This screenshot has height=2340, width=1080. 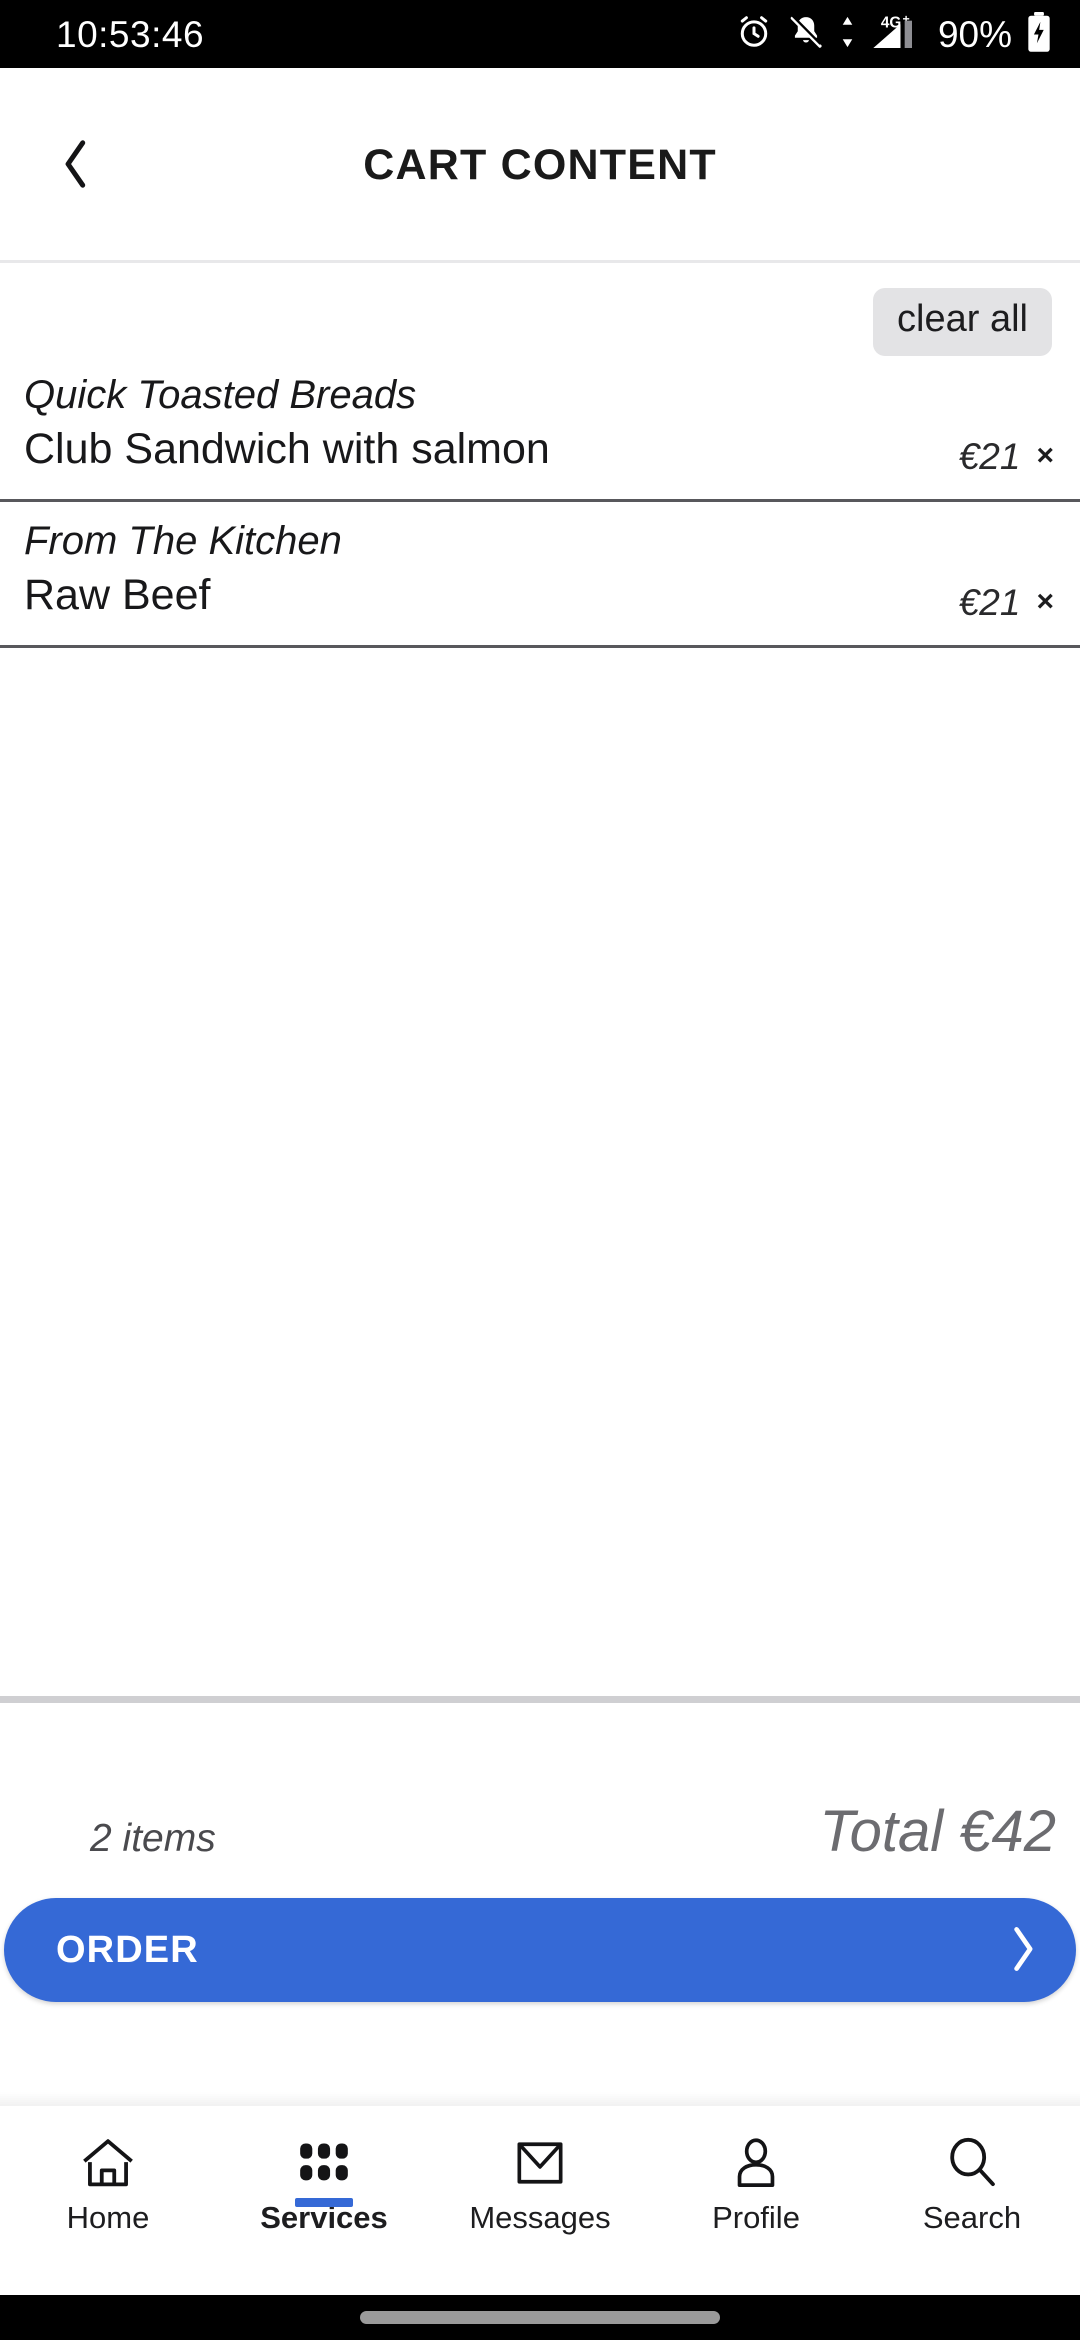 I want to click on signal-4gplus-icon: 4G +, so click(x=895, y=34).